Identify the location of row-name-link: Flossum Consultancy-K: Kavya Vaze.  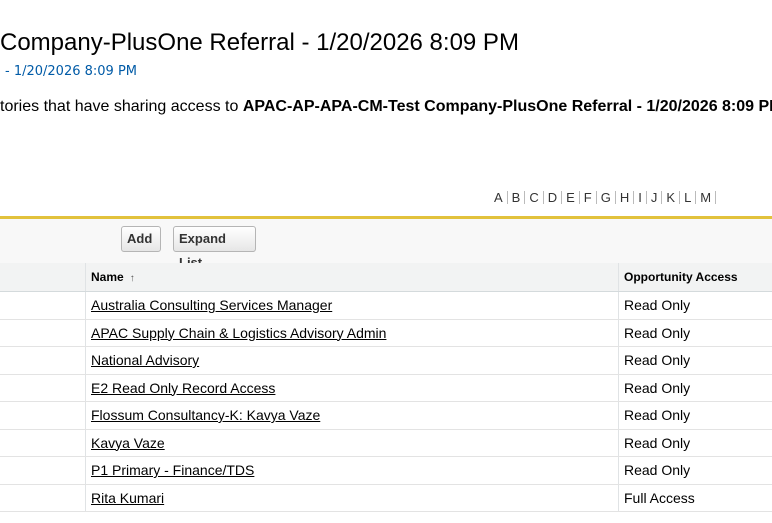
(205, 415).